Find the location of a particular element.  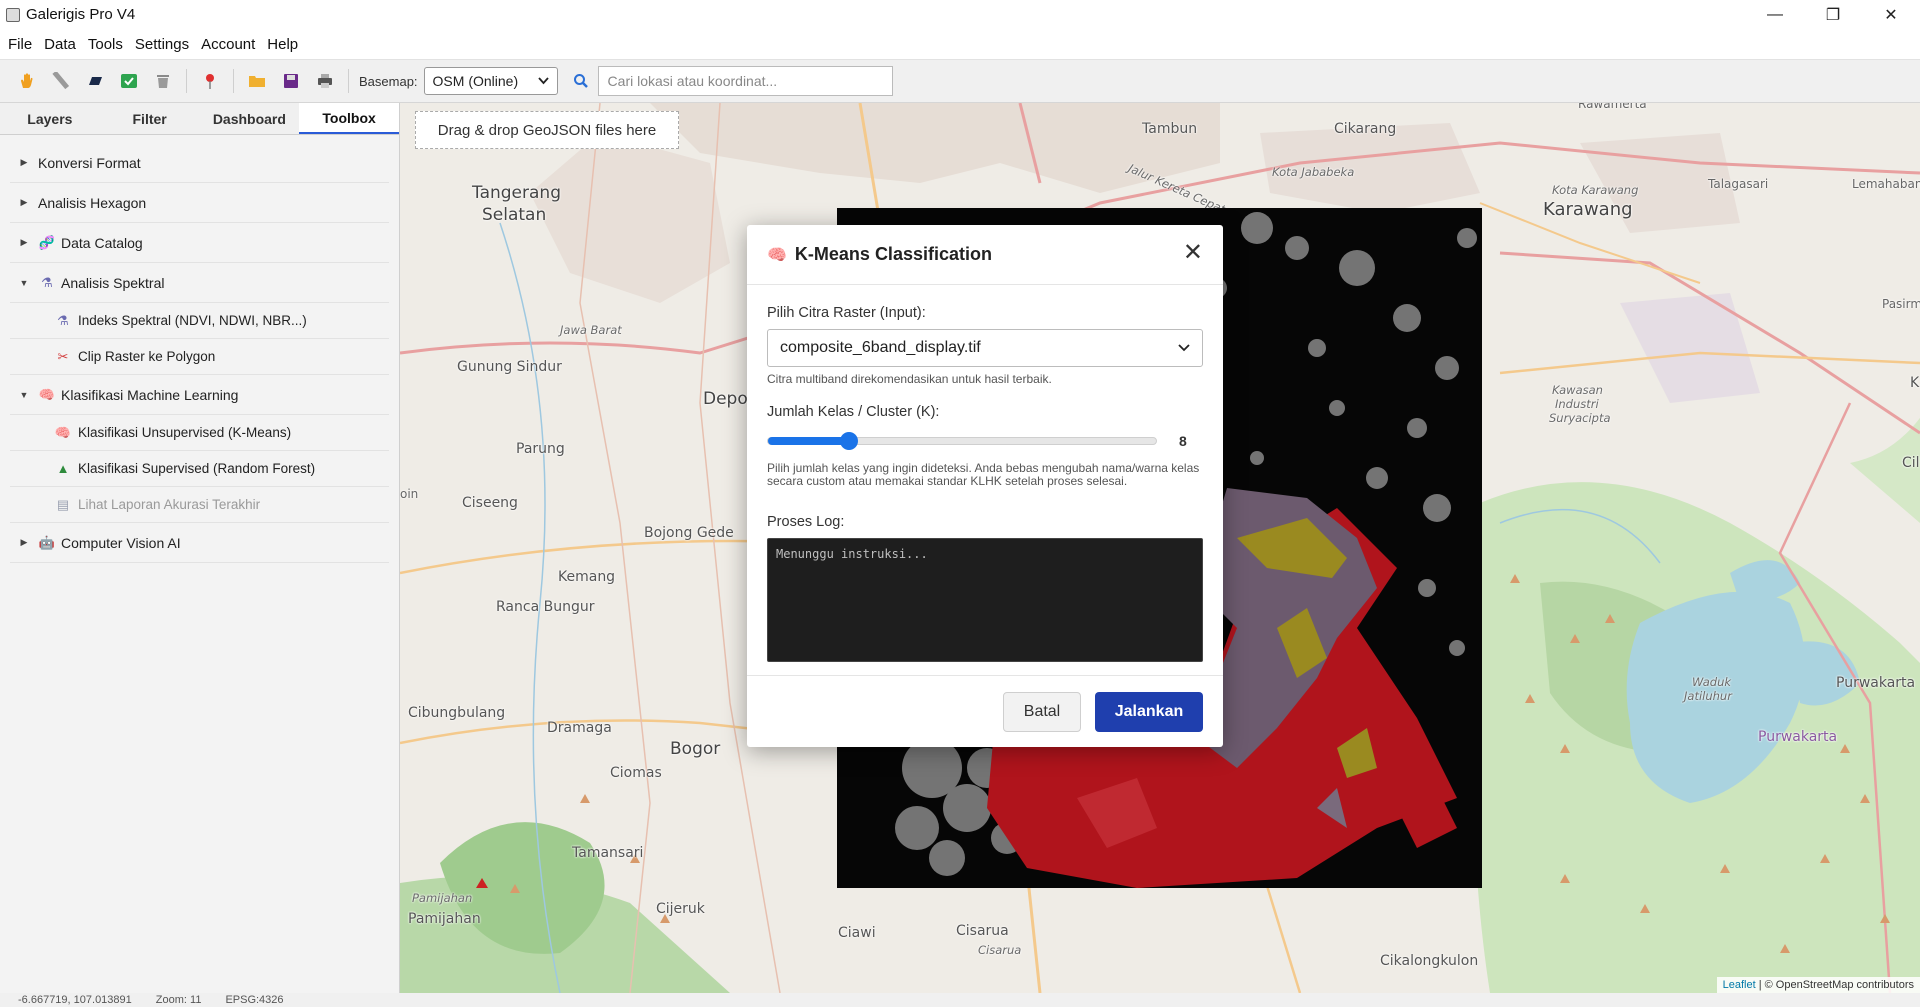

draw-tool-button is located at coordinates (95, 81).